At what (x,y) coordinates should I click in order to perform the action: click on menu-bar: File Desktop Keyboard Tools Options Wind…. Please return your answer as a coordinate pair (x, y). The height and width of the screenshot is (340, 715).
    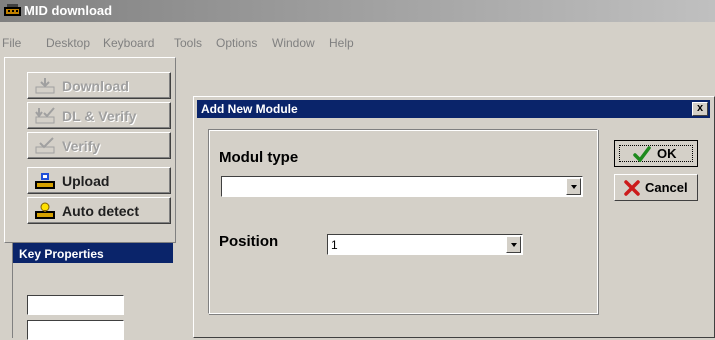
    Looking at the image, I should click on (357, 43).